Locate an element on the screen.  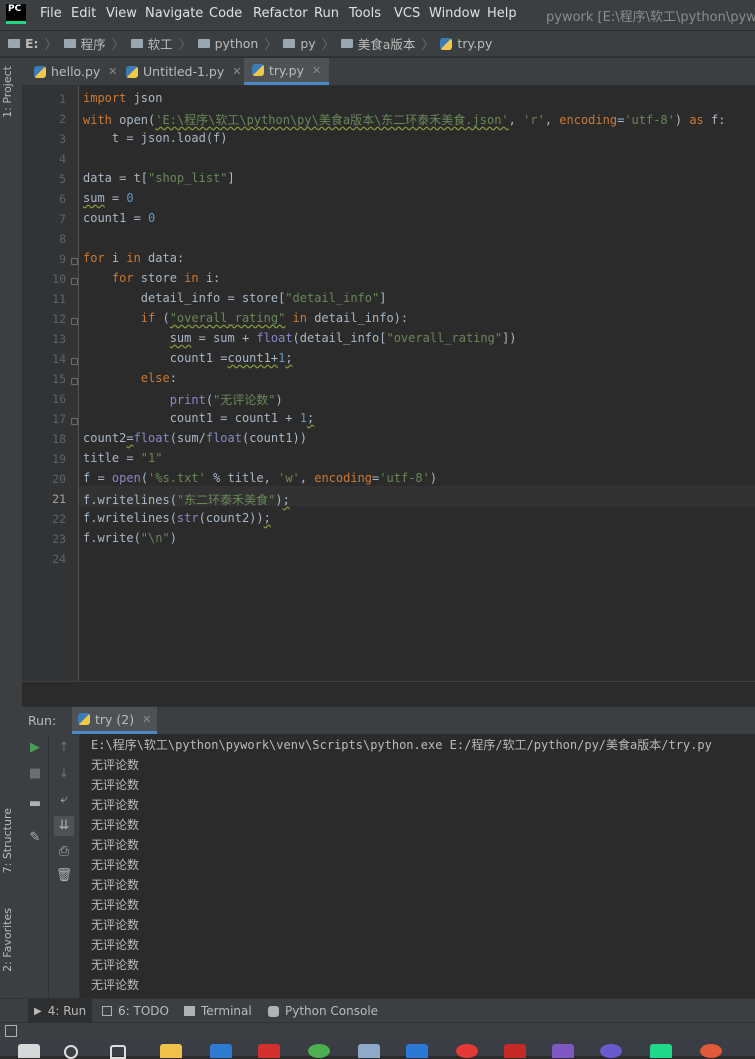
tab-python-console: Python Console is located at coordinates (323, 1011).